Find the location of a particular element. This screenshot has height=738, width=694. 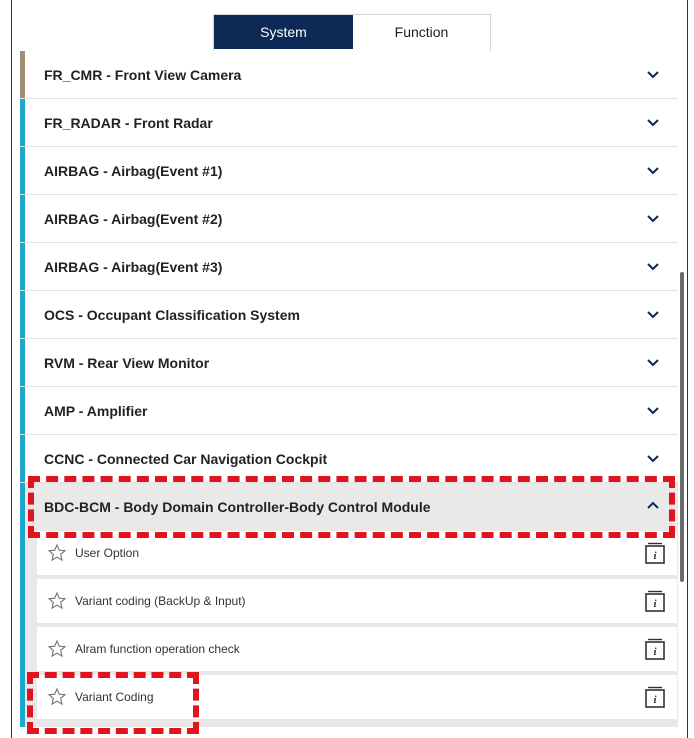

system-label: RVM - Rear View Monitor is located at coordinates (127, 362).